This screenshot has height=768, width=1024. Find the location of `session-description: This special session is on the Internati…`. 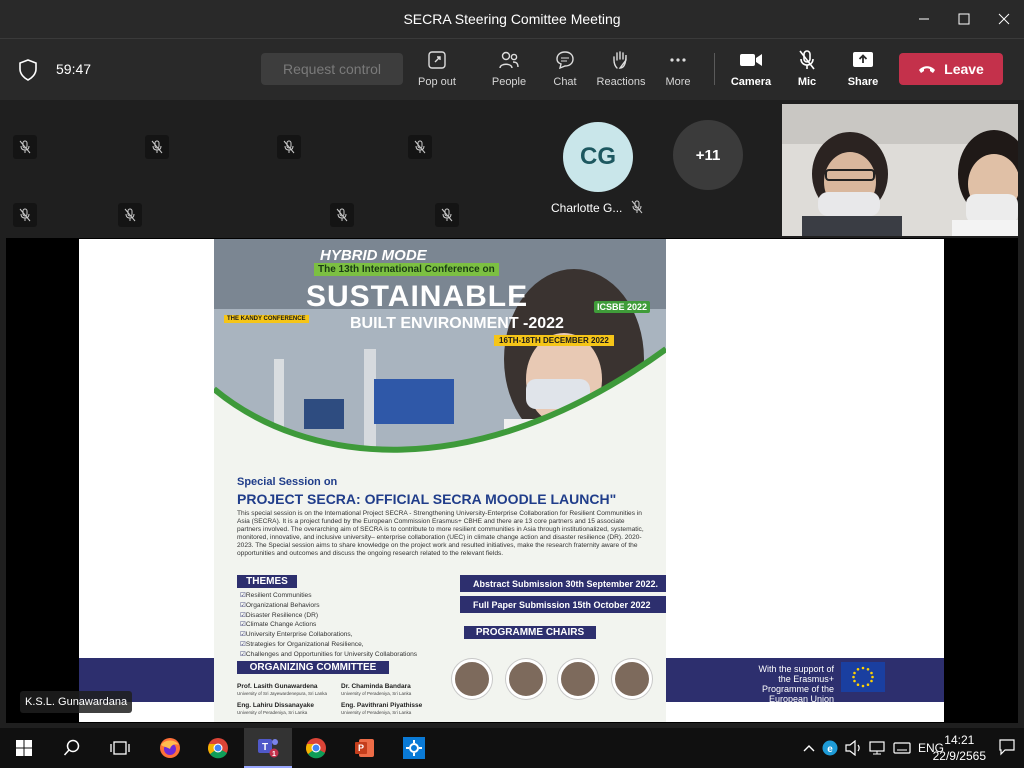

session-description: This special session is on the Internati… is located at coordinates (440, 533).